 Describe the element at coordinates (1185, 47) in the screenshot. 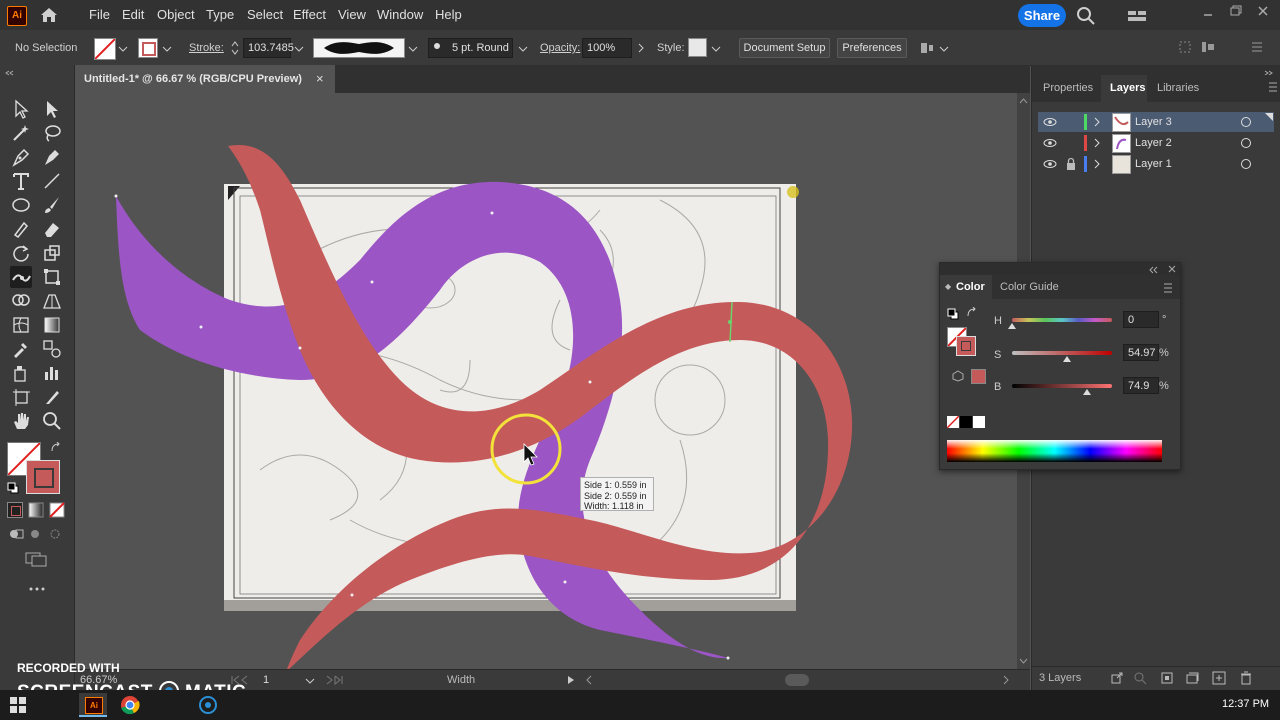

I see `transform-icon` at that location.